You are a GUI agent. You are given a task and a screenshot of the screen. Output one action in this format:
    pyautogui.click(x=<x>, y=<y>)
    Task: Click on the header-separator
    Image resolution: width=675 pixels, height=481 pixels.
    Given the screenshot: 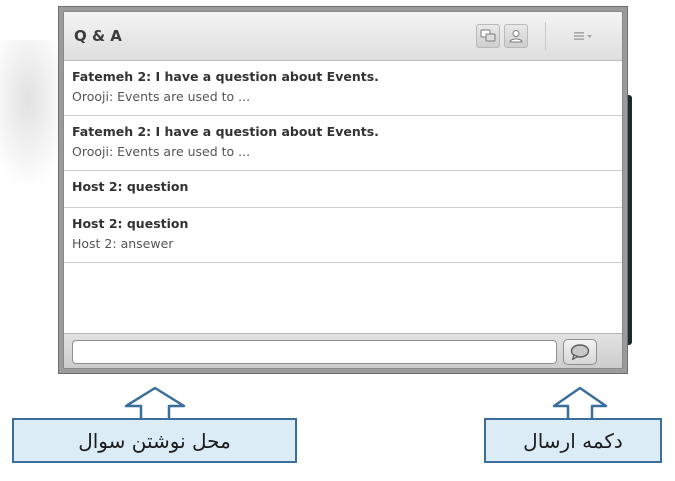 What is the action you would take?
    pyautogui.click(x=545, y=36)
    